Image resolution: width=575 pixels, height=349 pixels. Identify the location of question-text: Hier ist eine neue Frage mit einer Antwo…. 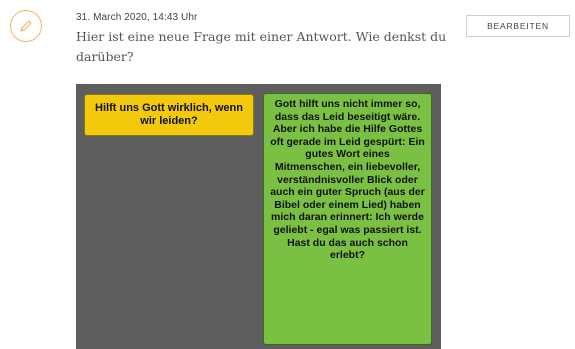
(261, 46).